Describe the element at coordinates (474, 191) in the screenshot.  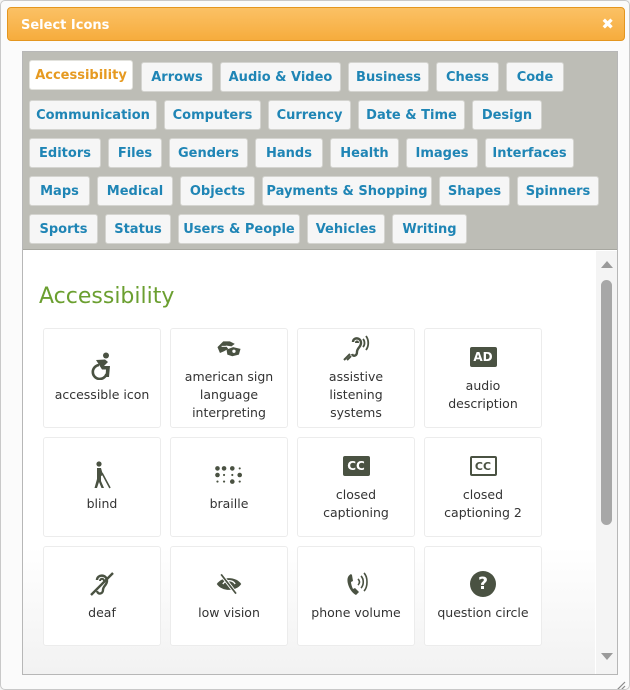
I see `tab-shapes: Shapes` at that location.